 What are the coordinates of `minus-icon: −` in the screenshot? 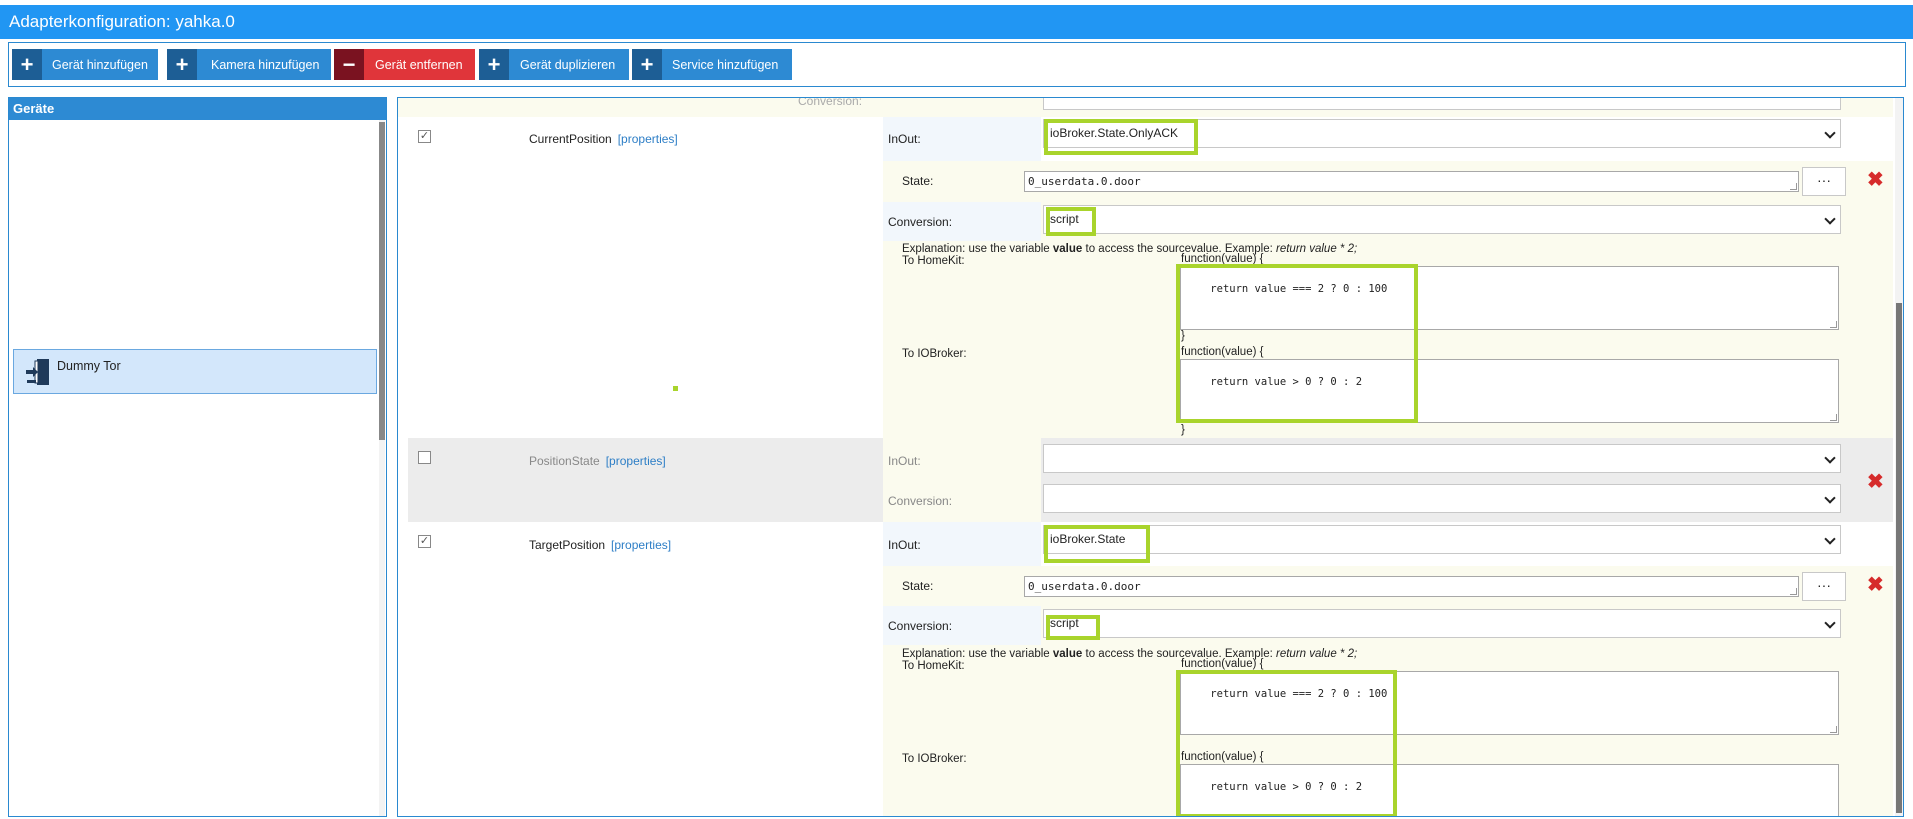 It's located at (349, 64).